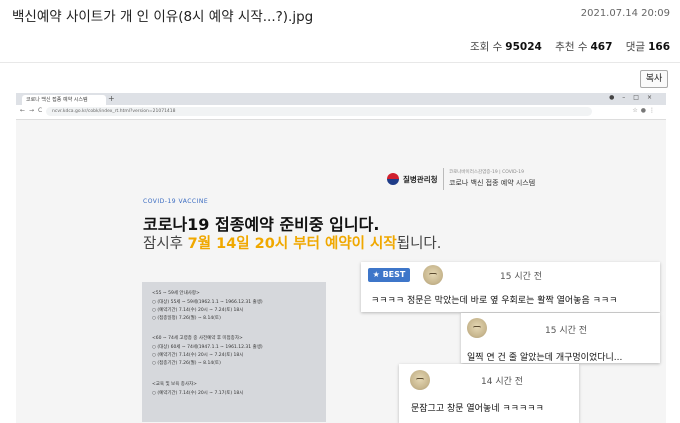 The height and width of the screenshot is (423, 680). What do you see at coordinates (111, 98) in the screenshot?
I see `new-tab-icon: +` at bounding box center [111, 98].